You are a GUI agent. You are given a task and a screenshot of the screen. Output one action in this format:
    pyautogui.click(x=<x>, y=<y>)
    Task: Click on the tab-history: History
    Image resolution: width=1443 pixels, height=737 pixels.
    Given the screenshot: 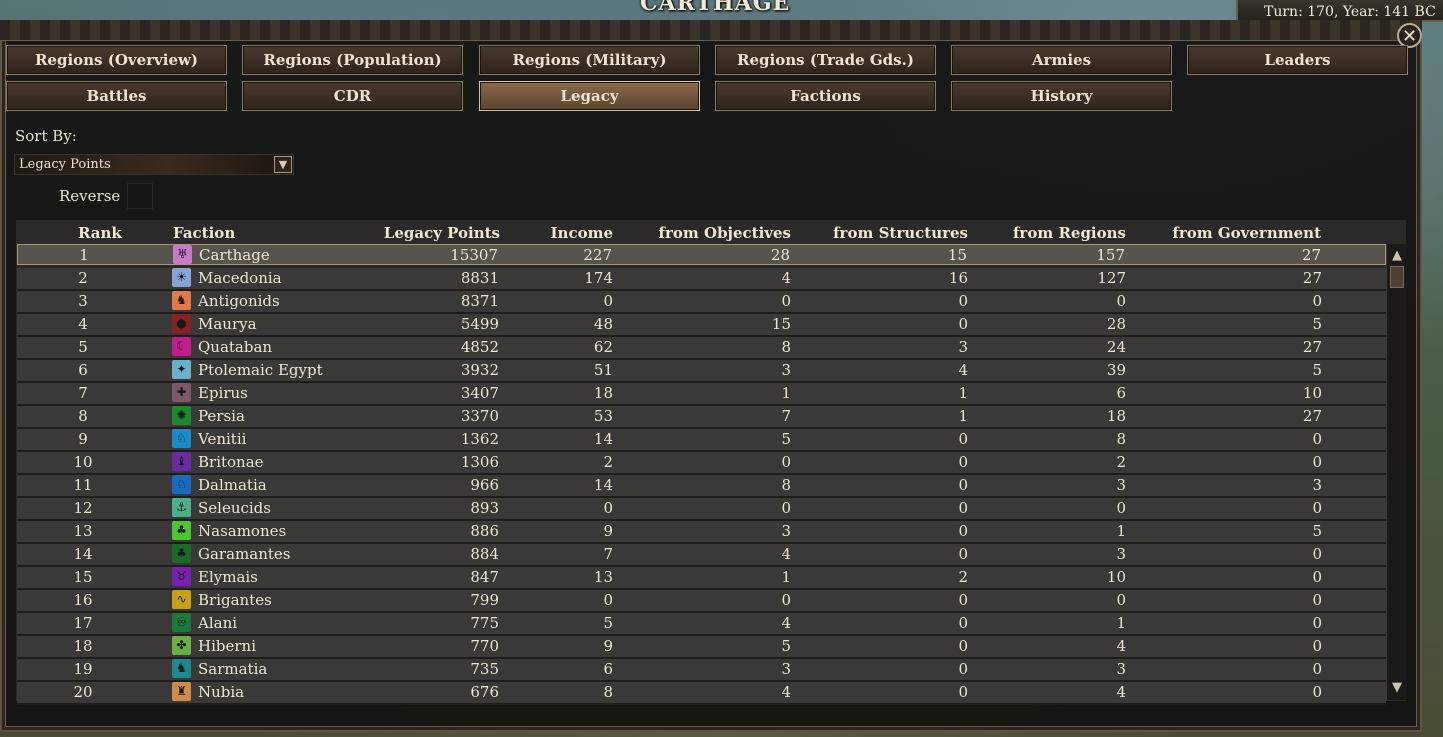 What is the action you would take?
    pyautogui.click(x=1061, y=96)
    